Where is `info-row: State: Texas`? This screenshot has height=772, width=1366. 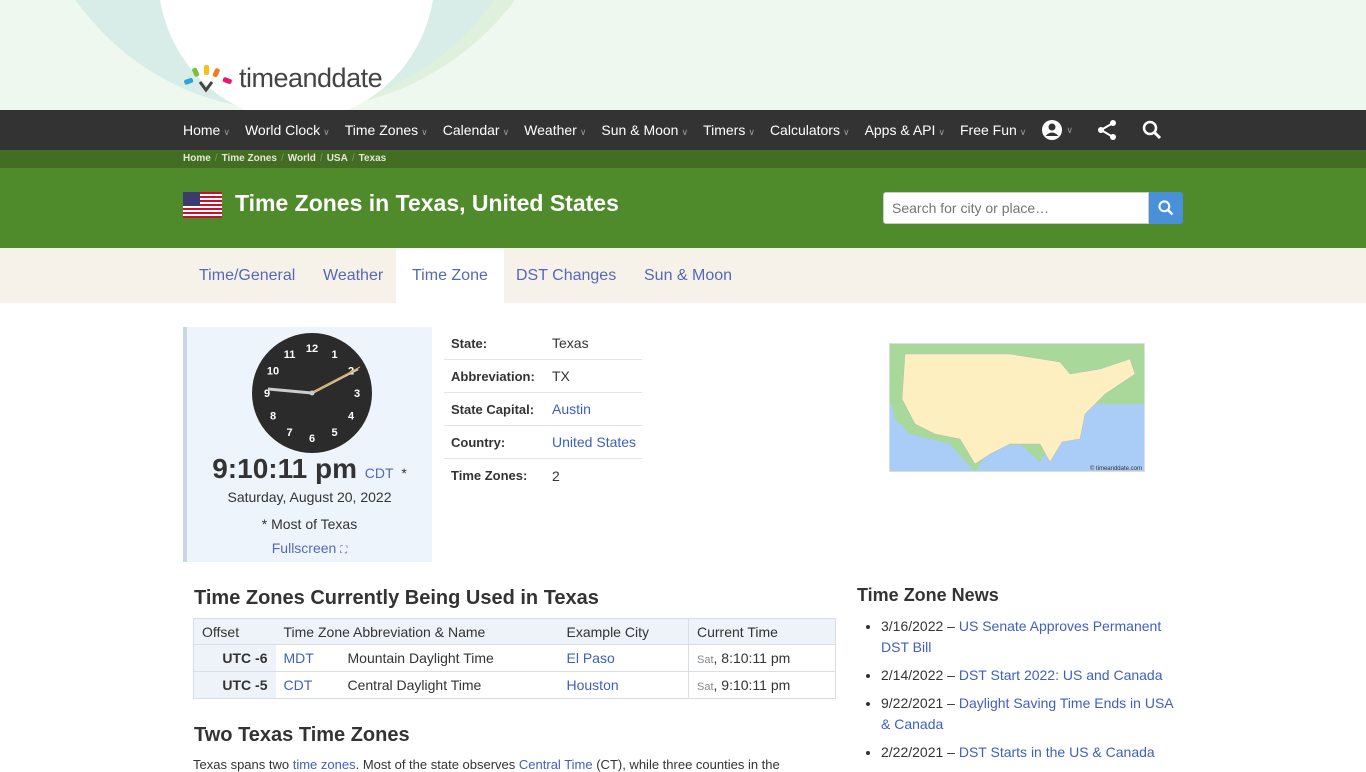 info-row: State: Texas is located at coordinates (543, 343).